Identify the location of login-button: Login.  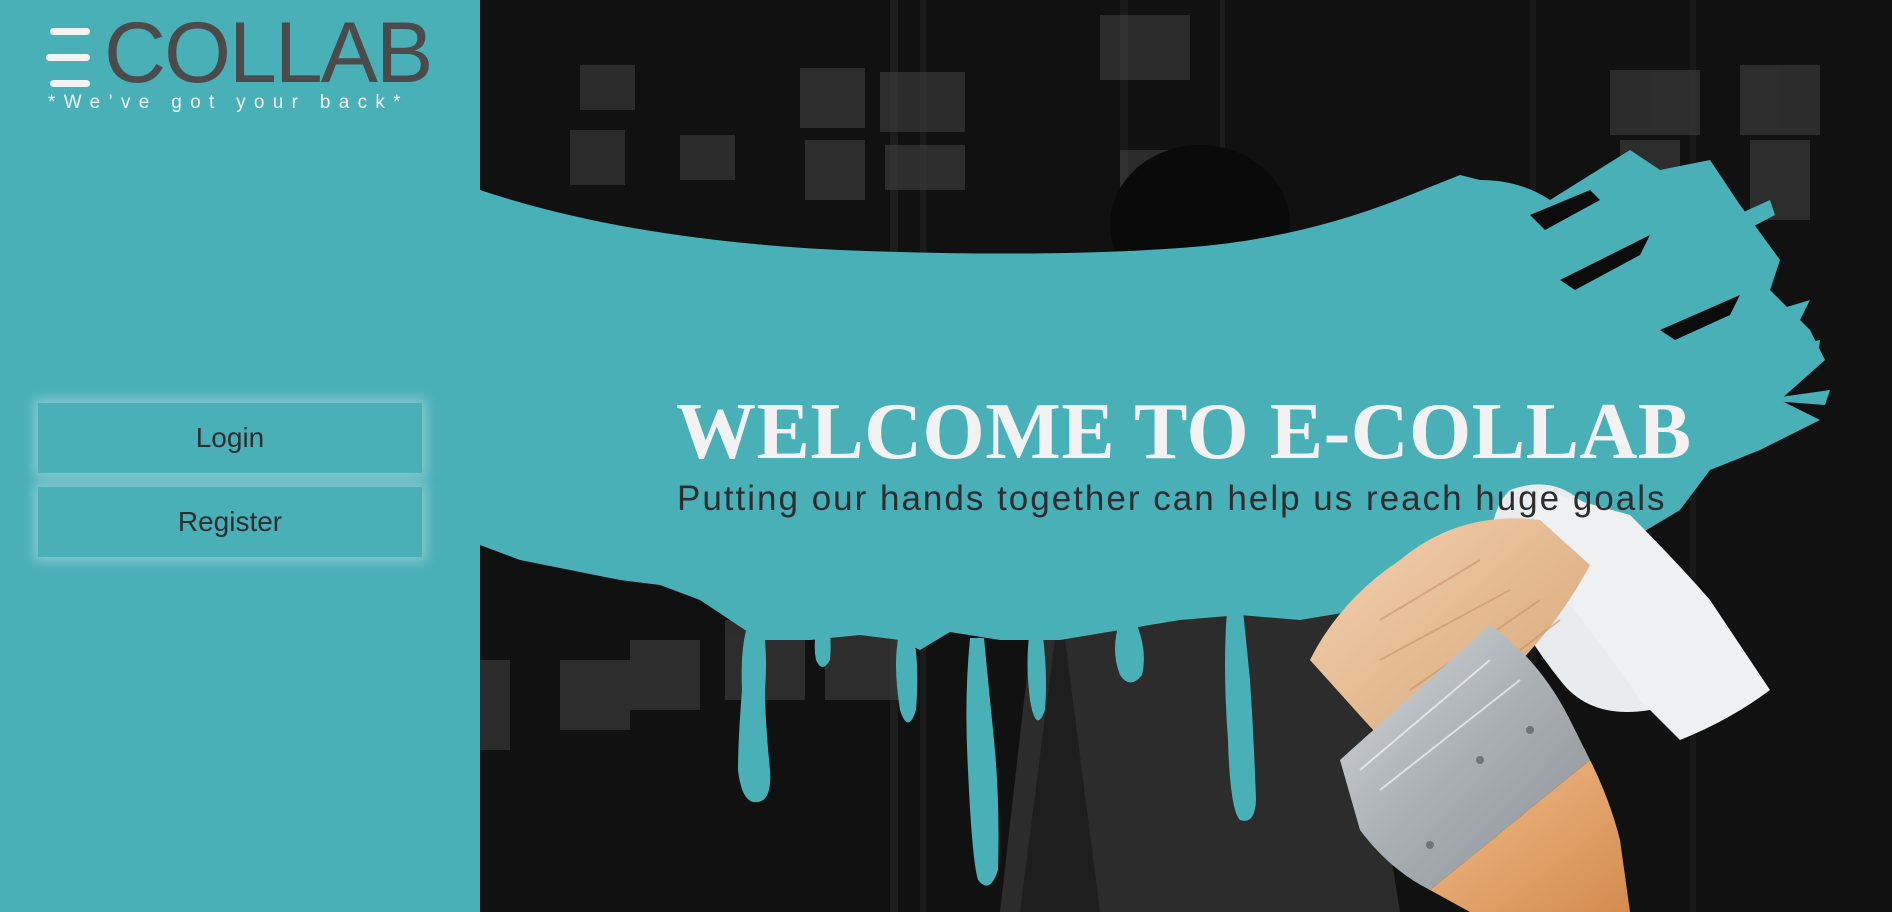
(230, 438).